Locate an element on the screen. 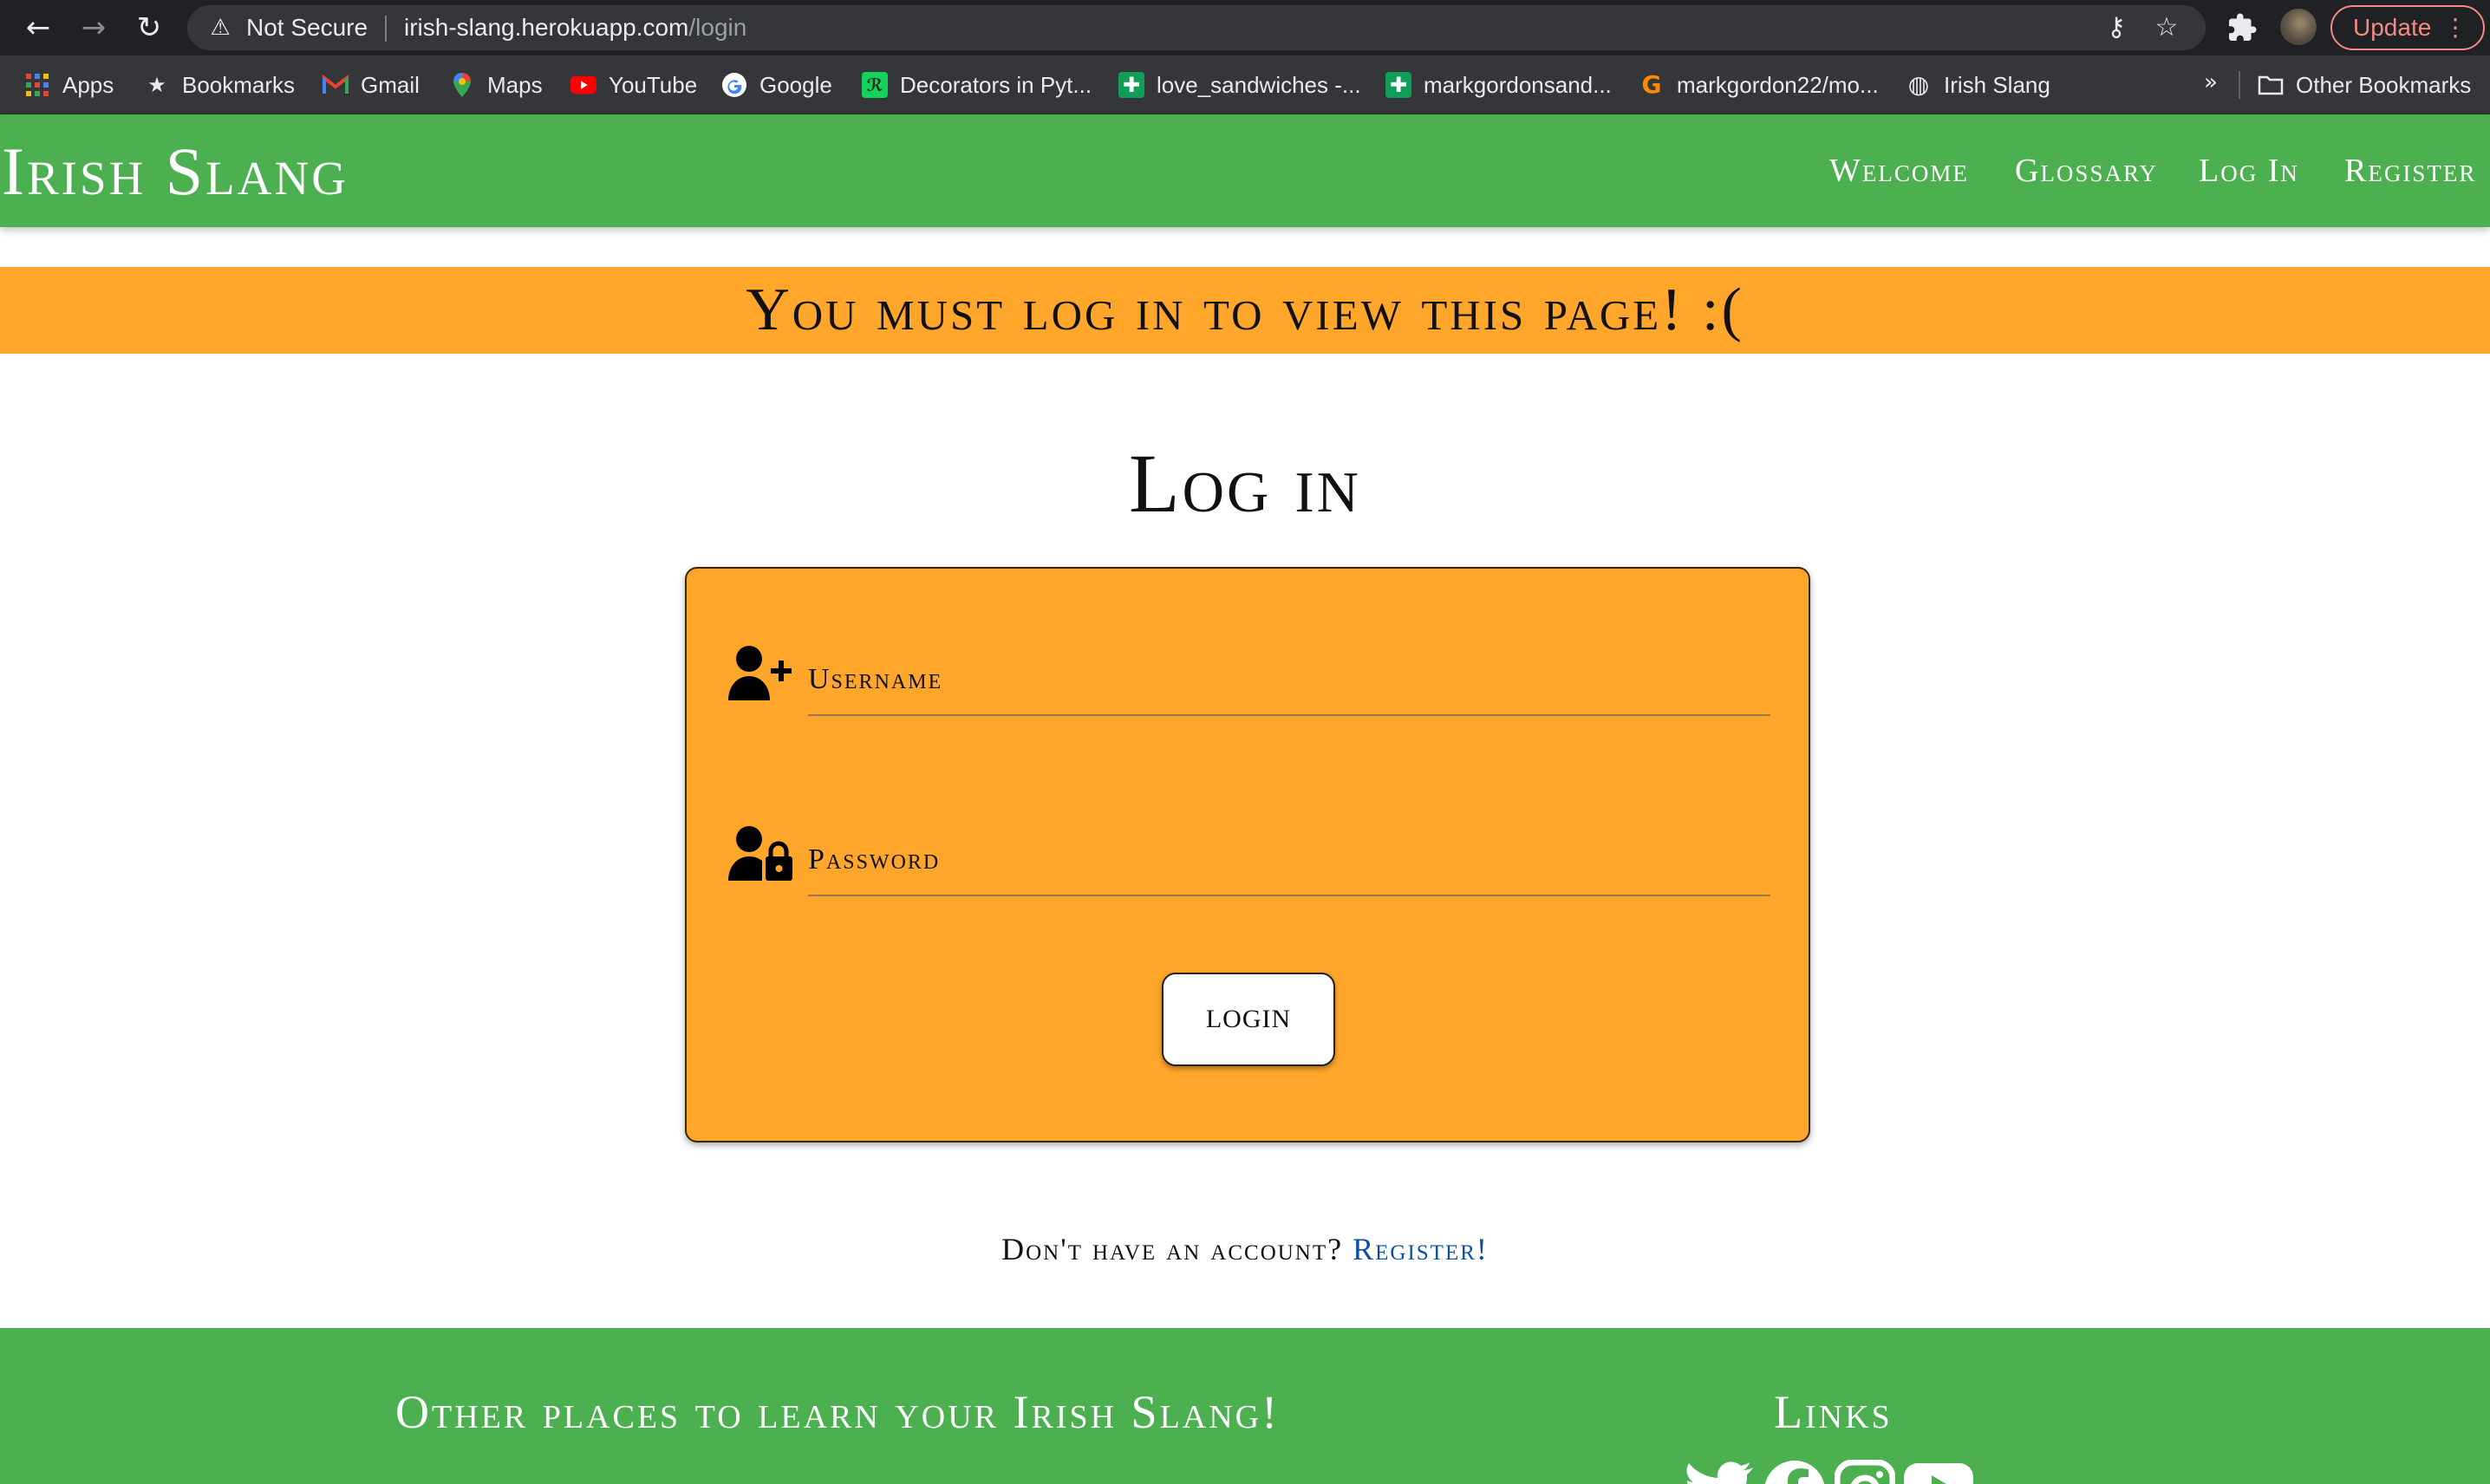 This screenshot has height=1484, width=2490. reload-icon: ↻ is located at coordinates (149, 28).